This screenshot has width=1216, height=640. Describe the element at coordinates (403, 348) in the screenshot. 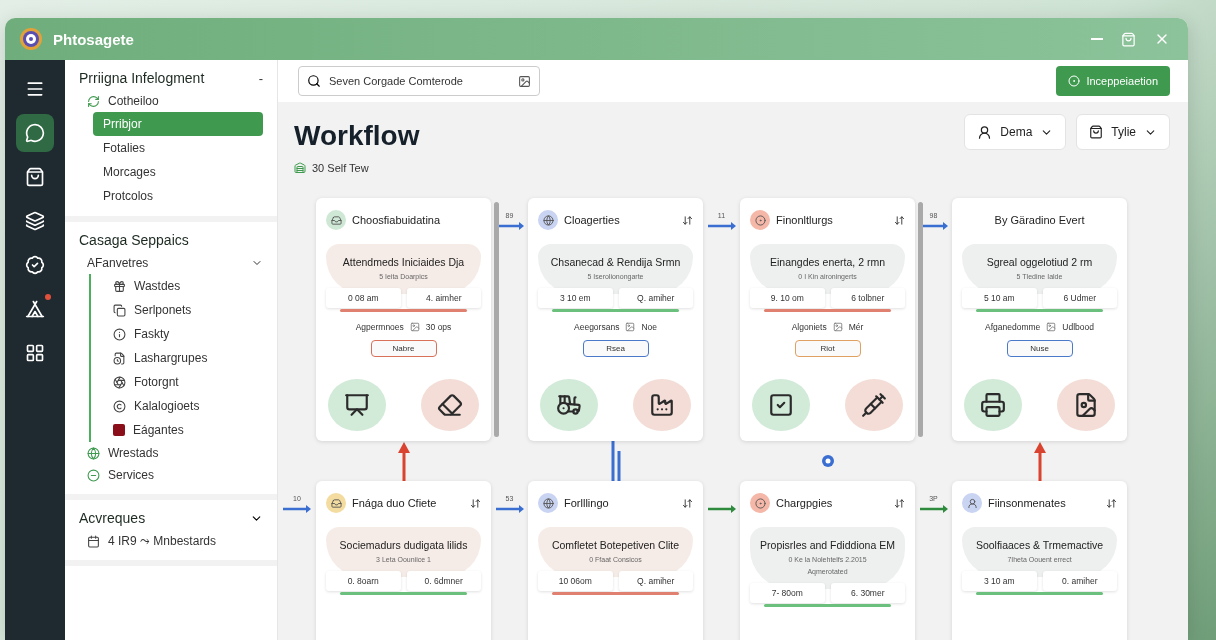

I see `status-tag: Nabre` at that location.